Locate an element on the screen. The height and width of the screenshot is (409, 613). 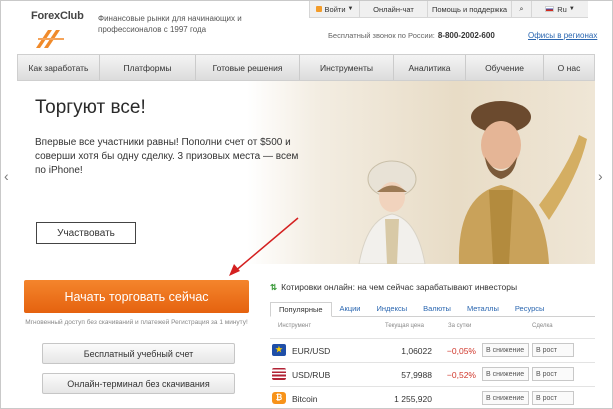
instrument-change: −0,05% is located at coordinates (461, 351).